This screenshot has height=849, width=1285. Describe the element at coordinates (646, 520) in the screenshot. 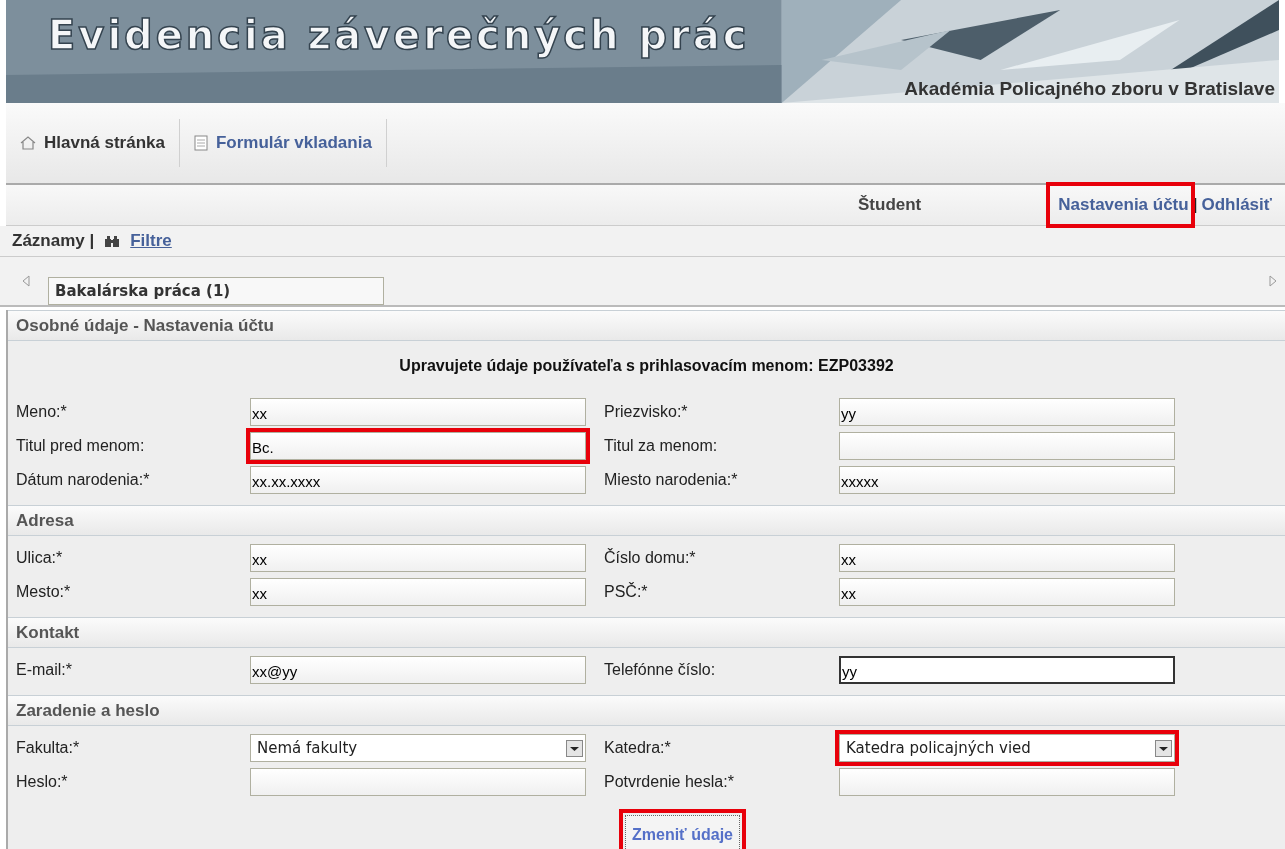

I see `section-header: Adresa` at that location.